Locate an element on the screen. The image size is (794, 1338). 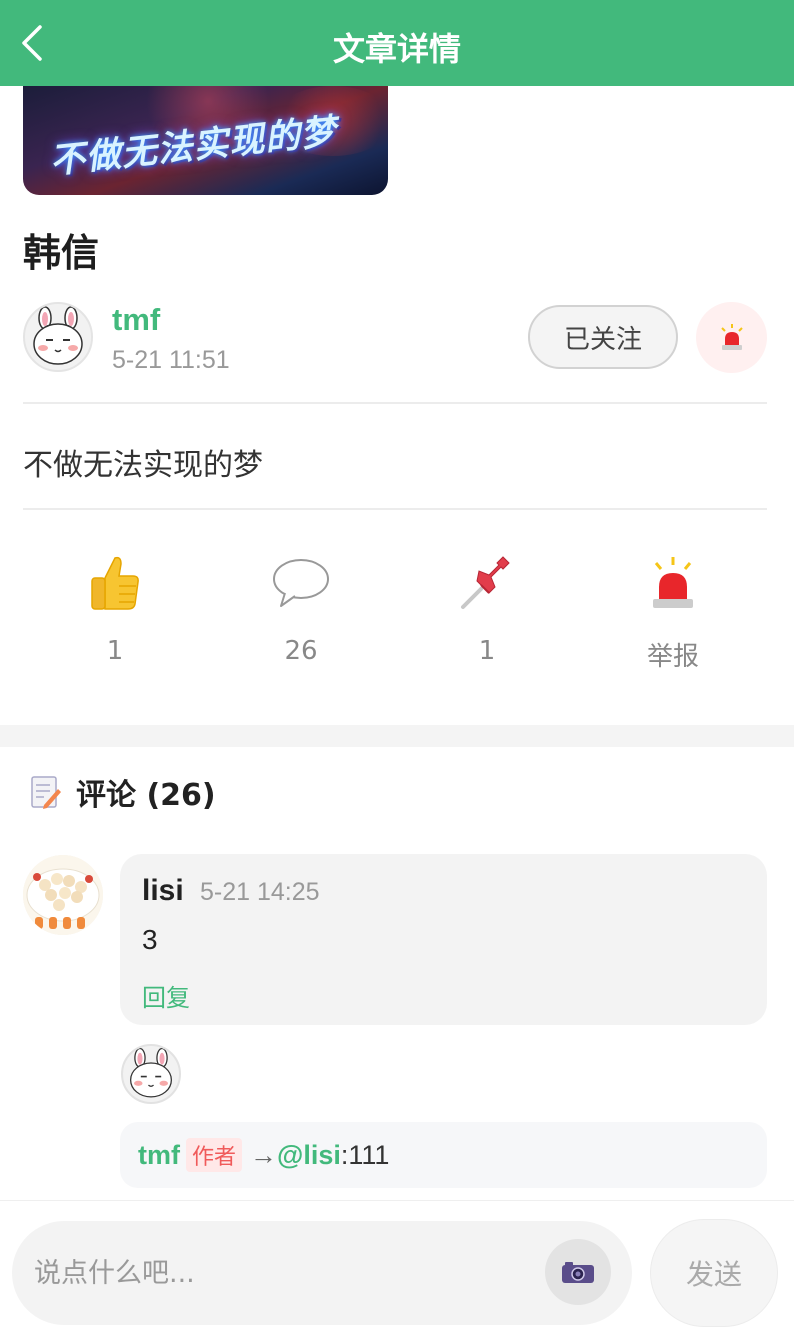
like-count: 1 is located at coordinates (115, 651).